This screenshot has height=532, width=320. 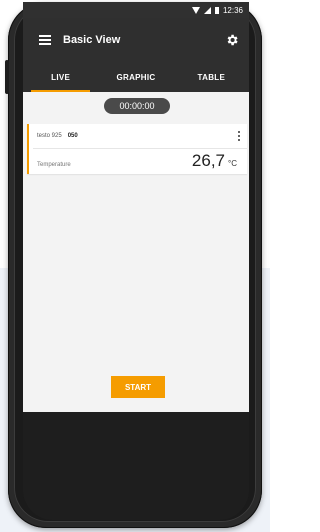 I want to click on card-header: testo 925 050, so click(x=138, y=133).